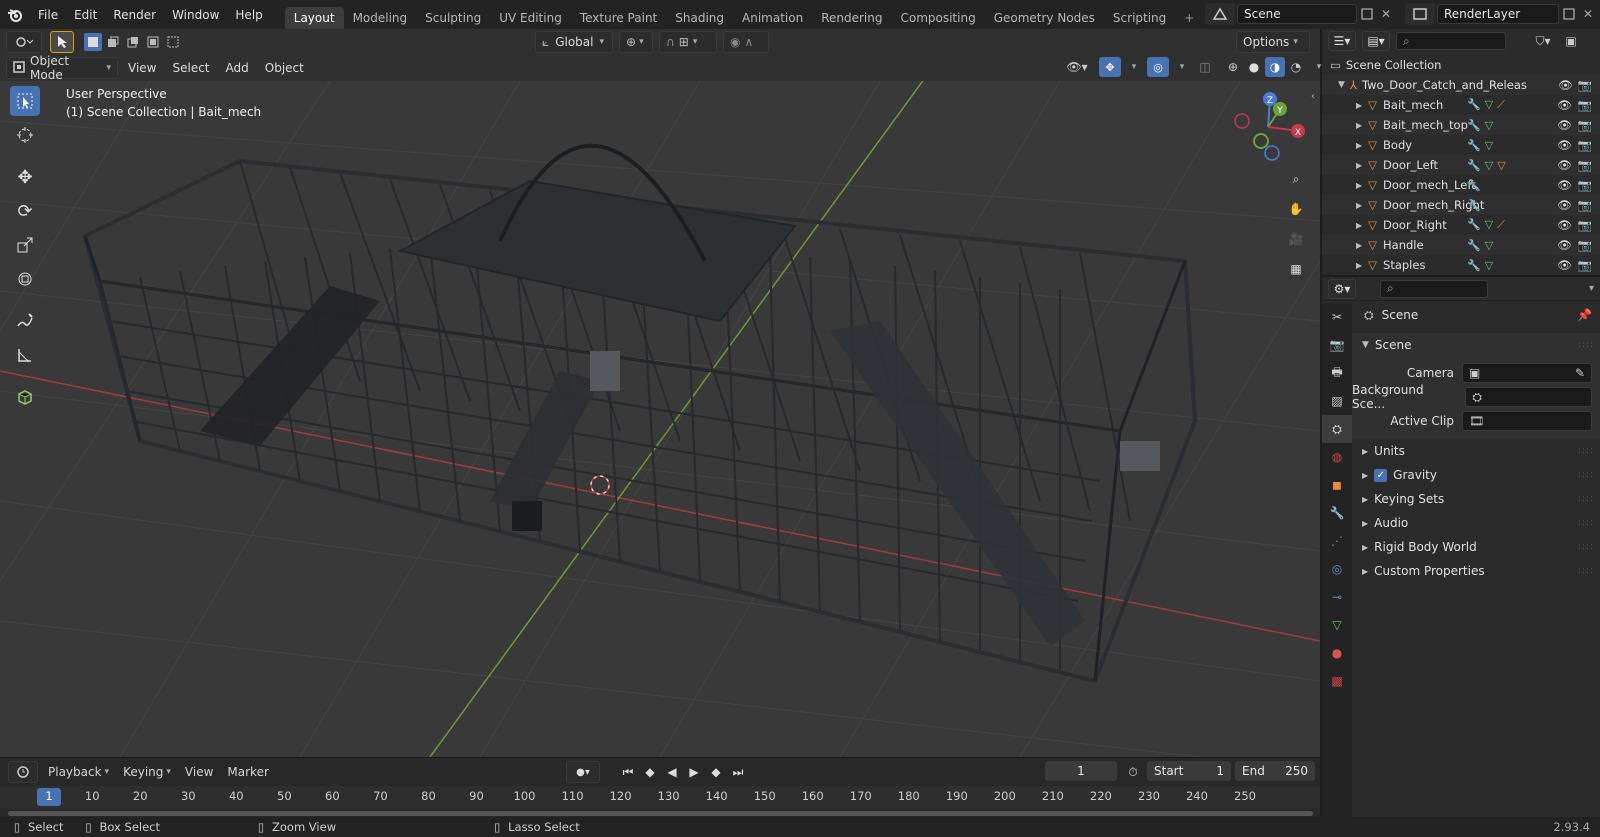 This screenshot has width=1600, height=837. Describe the element at coordinates (25, 135) in the screenshot. I see `cursor-tool-icon` at that location.